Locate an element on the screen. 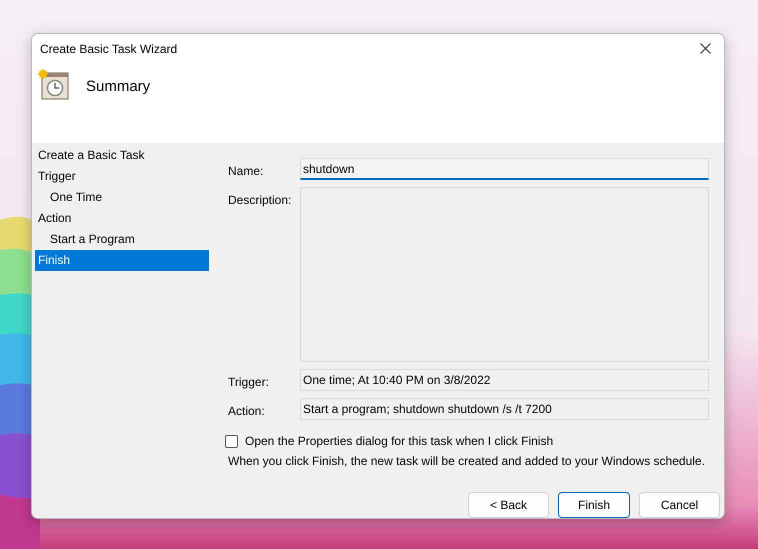 This screenshot has height=549, width=758. checkbox-label: Open the Properties dialog for this task when I click Finish is located at coordinates (399, 441).